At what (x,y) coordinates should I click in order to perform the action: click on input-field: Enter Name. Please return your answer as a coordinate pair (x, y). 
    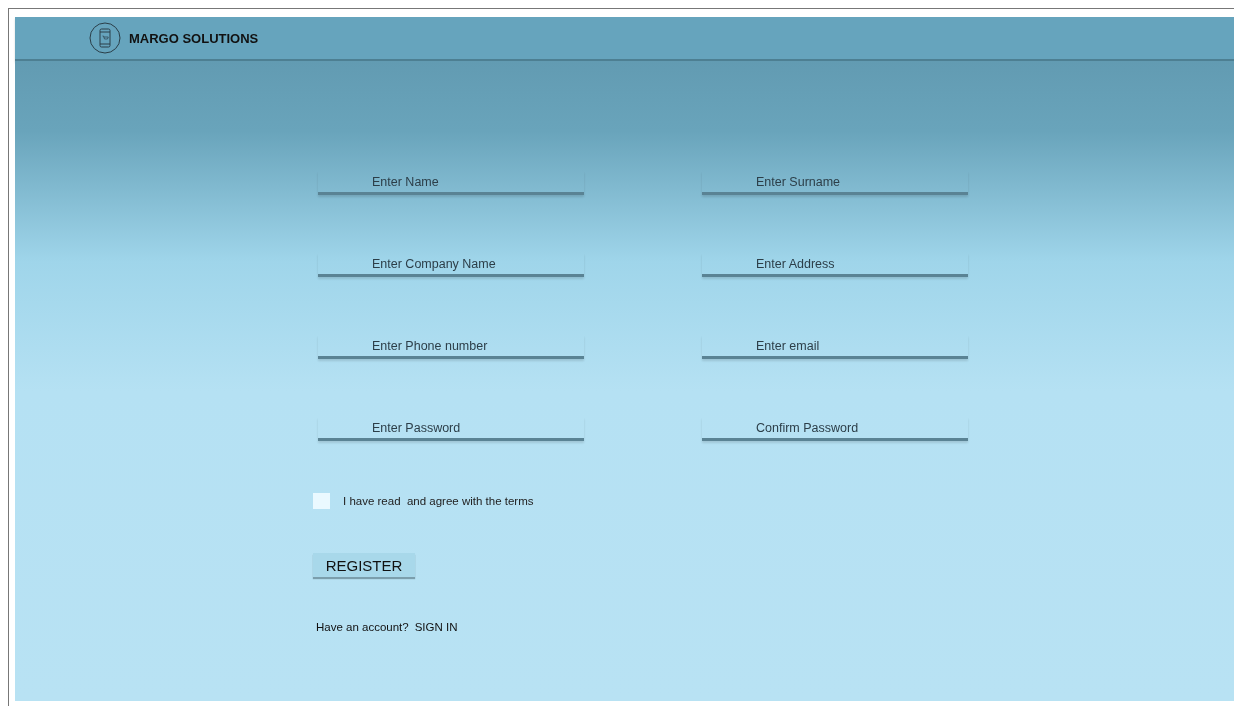
    Looking at the image, I should click on (451, 183).